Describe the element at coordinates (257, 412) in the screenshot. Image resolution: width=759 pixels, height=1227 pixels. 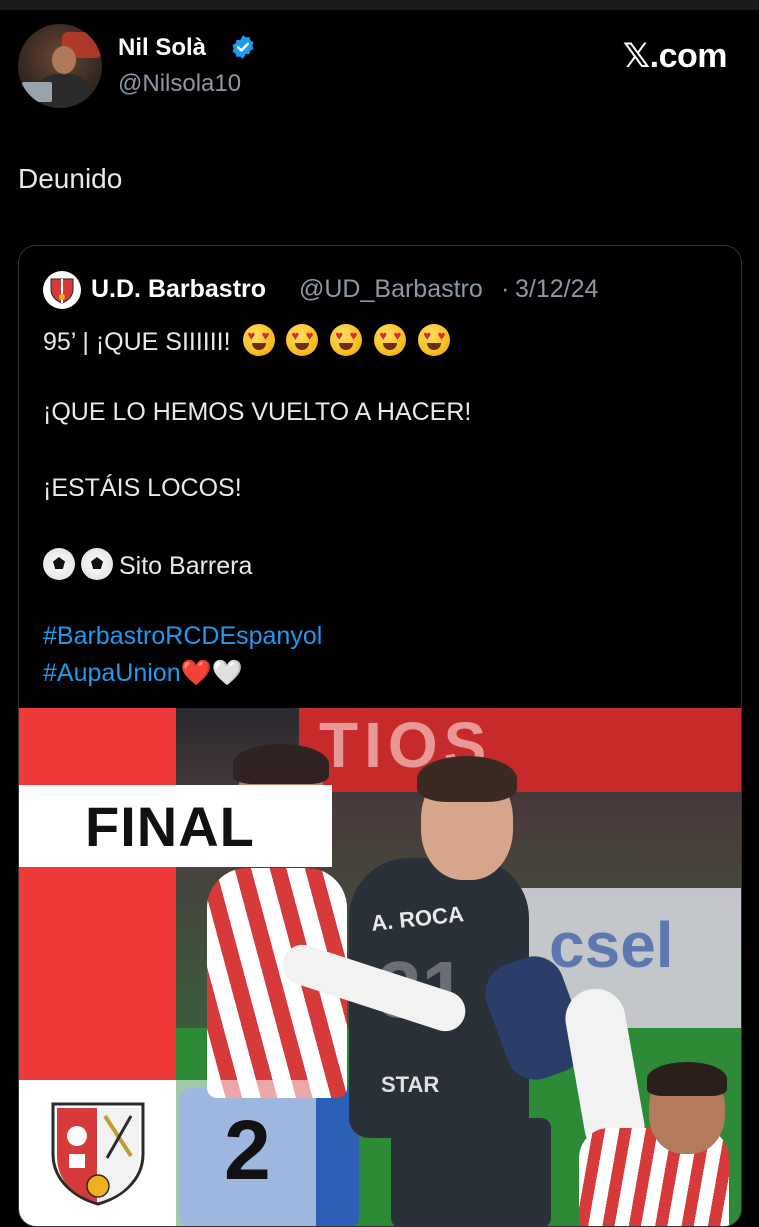
I see `quoted-line-2: ¡QUE LO HEMOS VUELTO A HACER!` at that location.